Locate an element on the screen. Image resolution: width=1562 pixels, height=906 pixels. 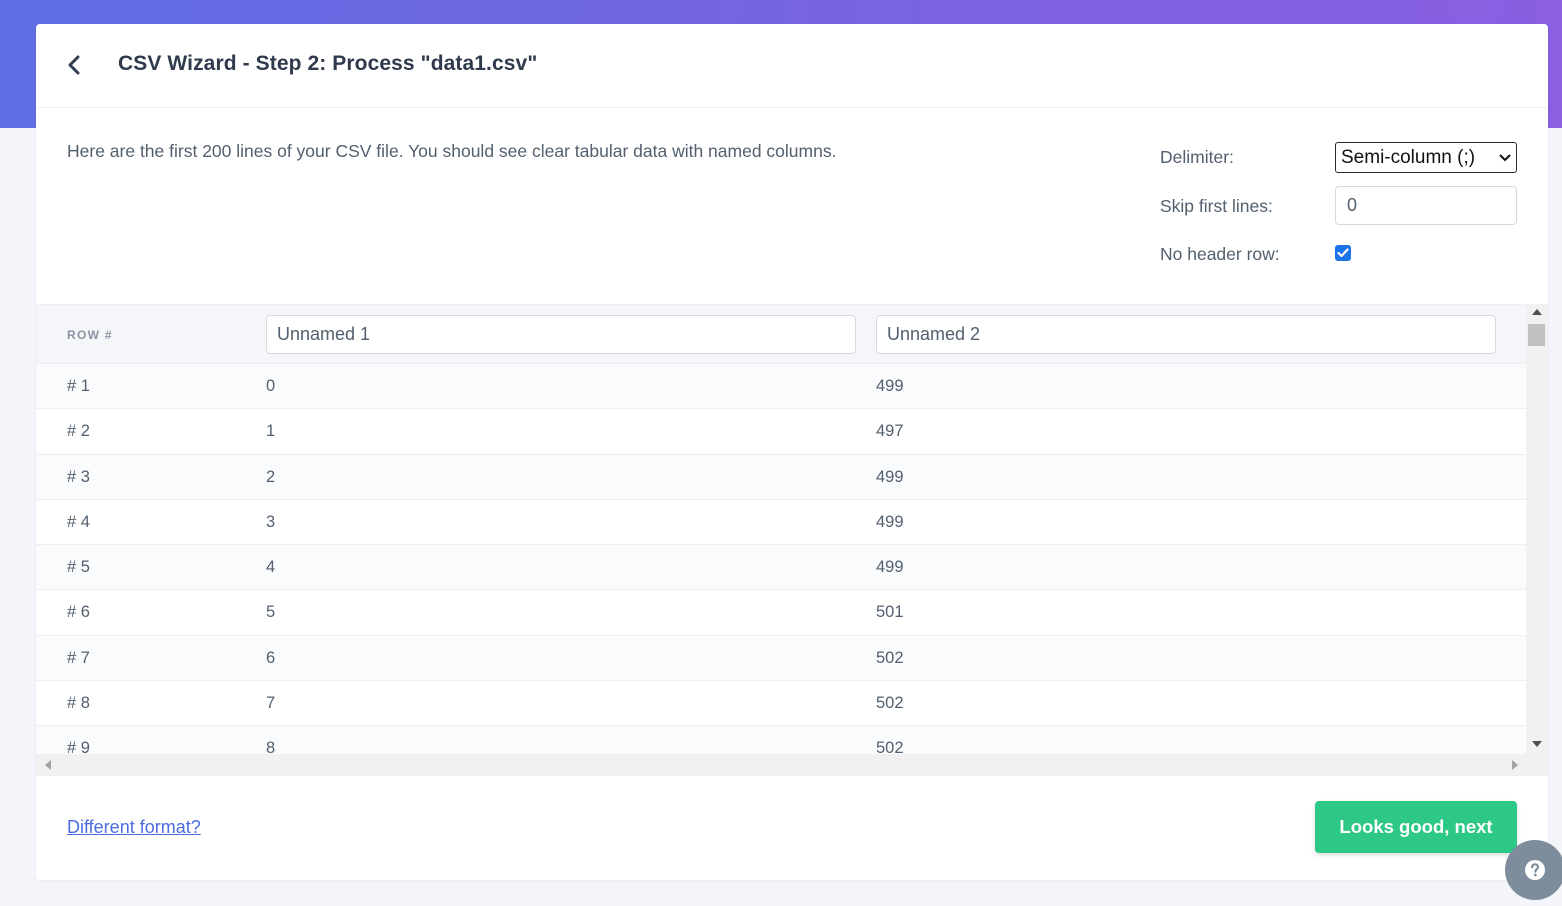
row-number-cell: # 2 is located at coordinates (78, 431).